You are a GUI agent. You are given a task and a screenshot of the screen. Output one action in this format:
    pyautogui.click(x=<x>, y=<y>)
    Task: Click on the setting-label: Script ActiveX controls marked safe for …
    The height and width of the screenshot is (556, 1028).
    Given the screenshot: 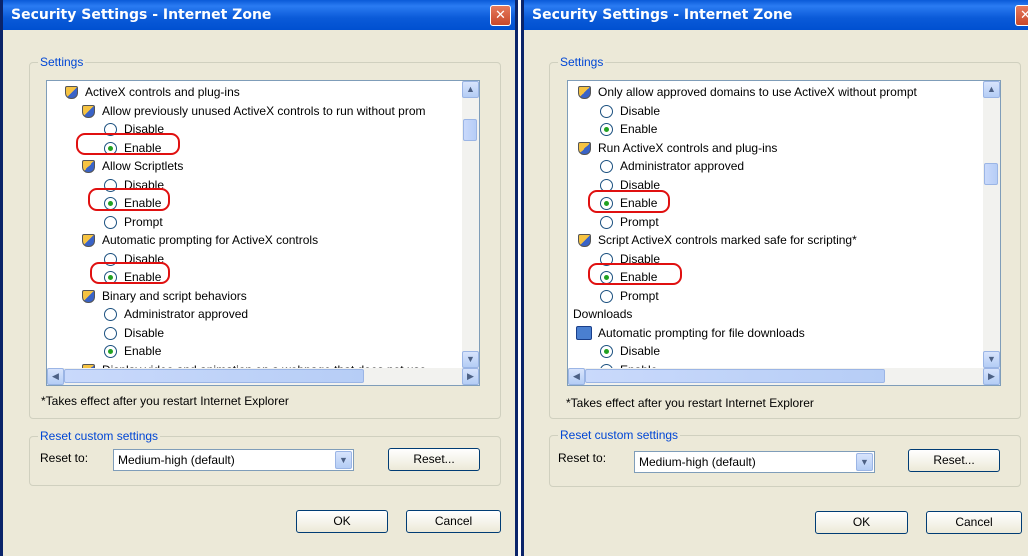 What is the action you would take?
    pyautogui.click(x=727, y=240)
    